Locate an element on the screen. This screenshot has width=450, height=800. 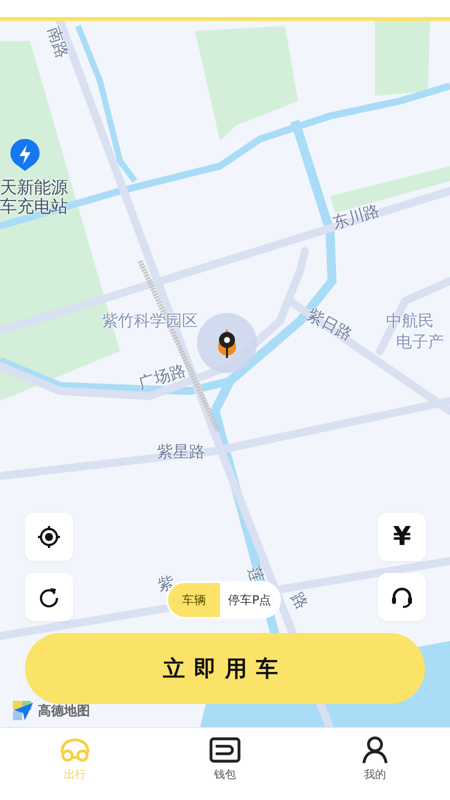
car-icon is located at coordinates (75, 750).